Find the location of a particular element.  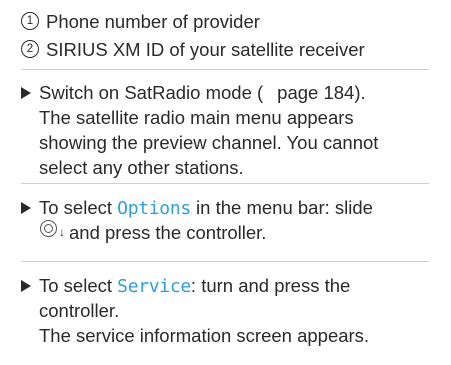

service-term: Service is located at coordinates (154, 286).